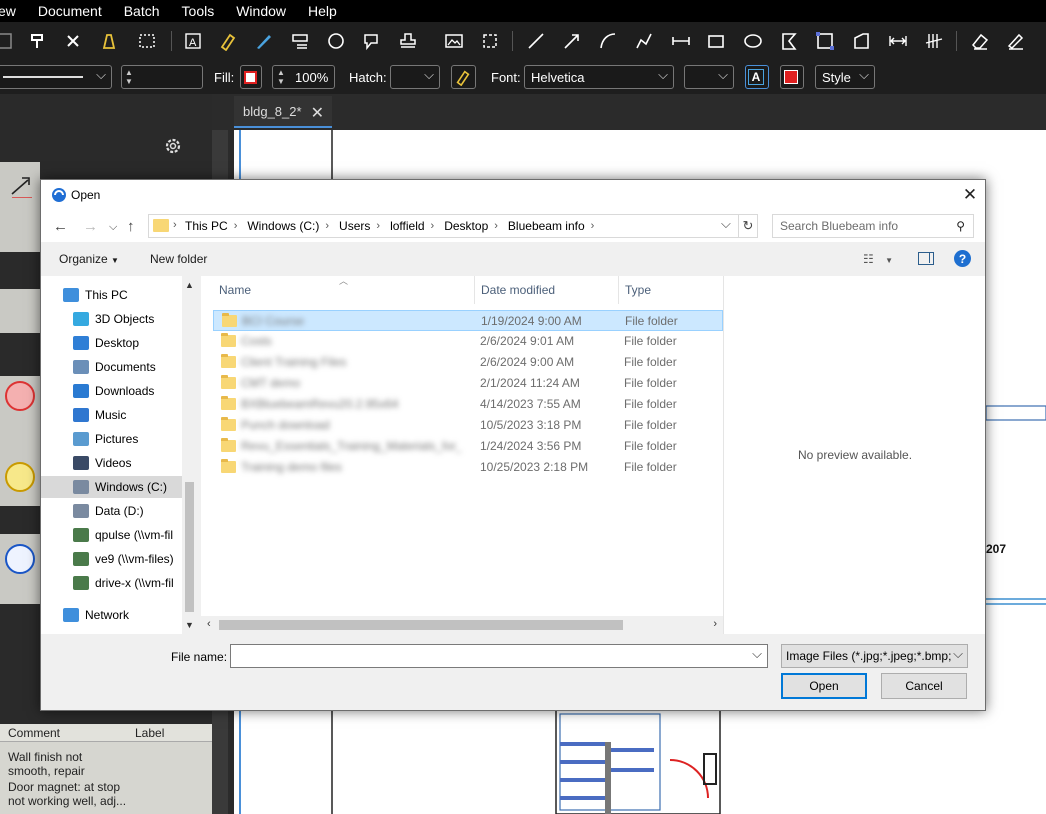  Describe the element at coordinates (681, 41) in the screenshot. I see `dimension-icon` at that location.